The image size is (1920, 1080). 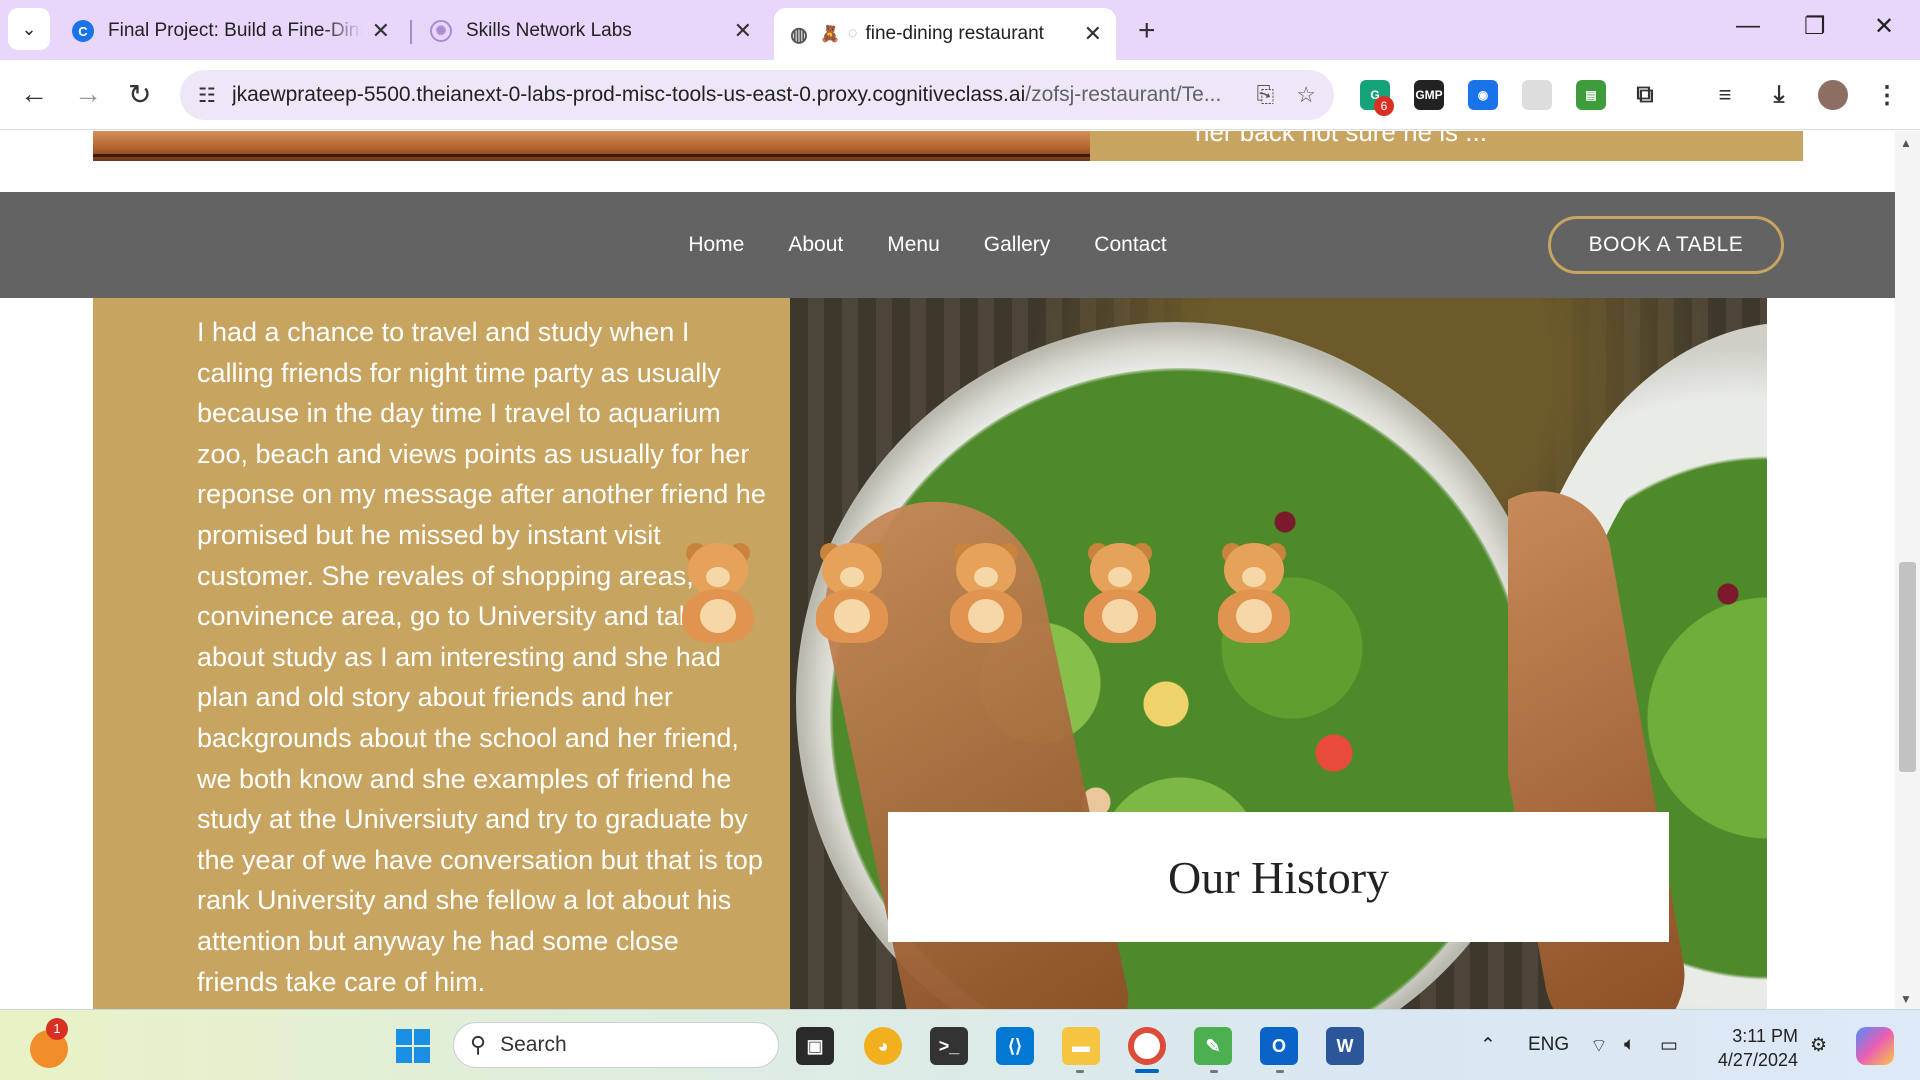 What do you see at coordinates (1833, 95) in the screenshot?
I see `profile-avatar` at bounding box center [1833, 95].